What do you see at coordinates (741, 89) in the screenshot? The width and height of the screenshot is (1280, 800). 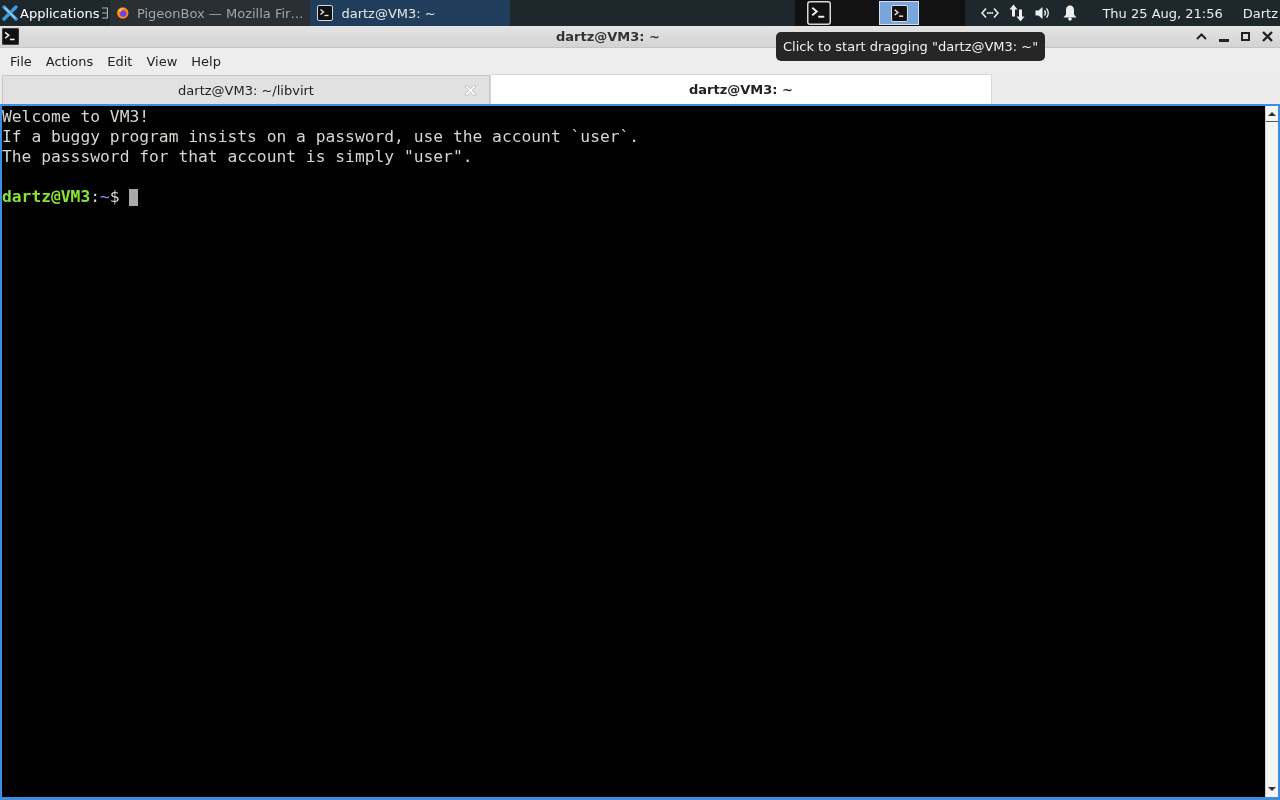 I see `tab: dartz@VM3: ~` at bounding box center [741, 89].